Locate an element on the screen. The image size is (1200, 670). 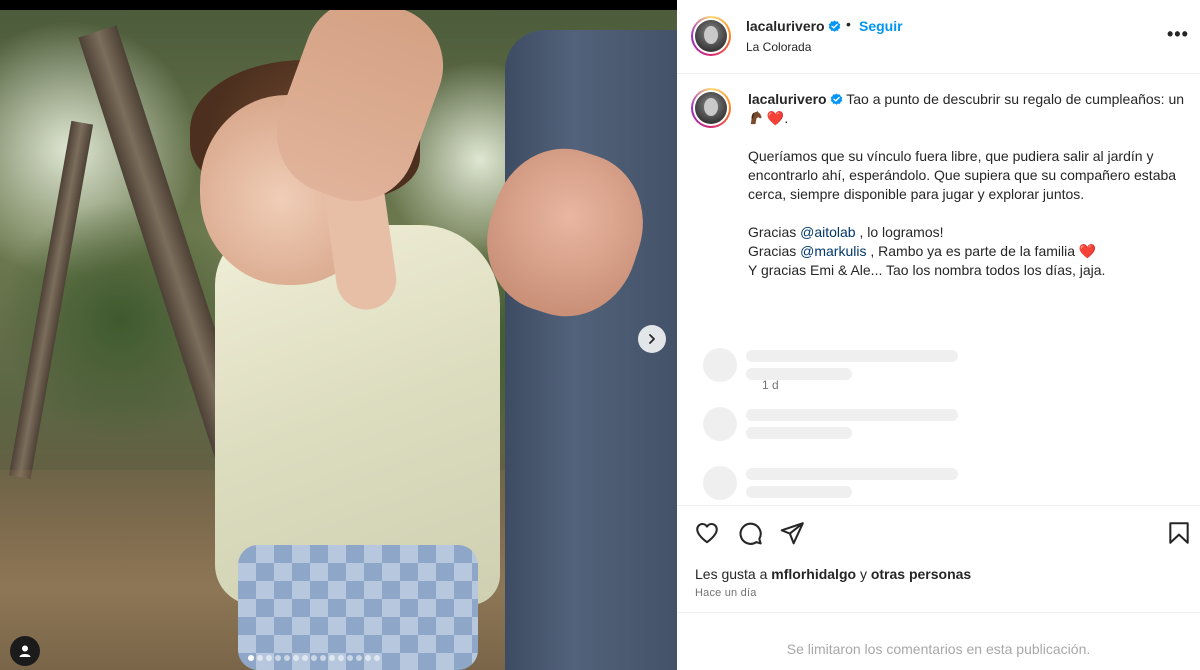
save-button is located at coordinates (1179, 533).